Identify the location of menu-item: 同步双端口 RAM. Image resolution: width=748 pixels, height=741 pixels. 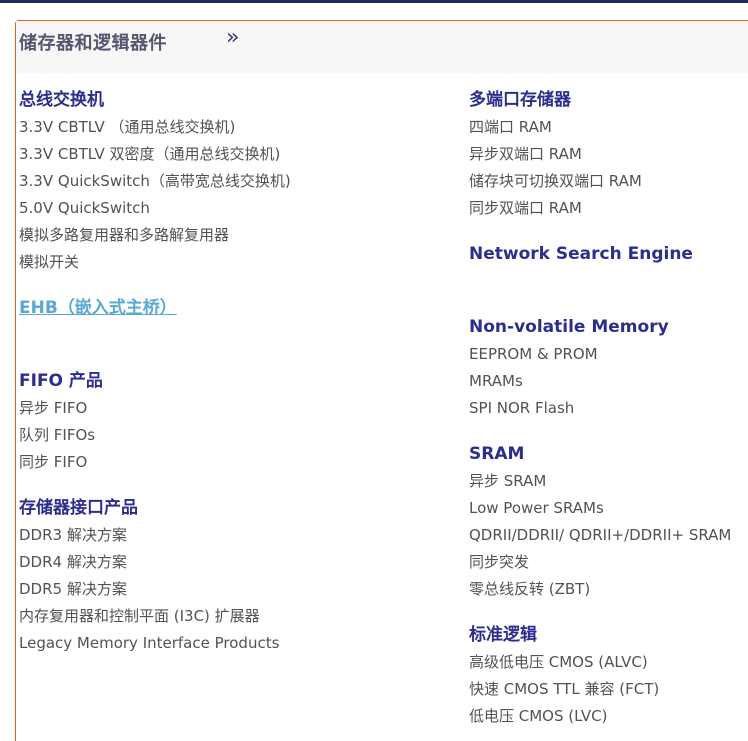
(608, 208).